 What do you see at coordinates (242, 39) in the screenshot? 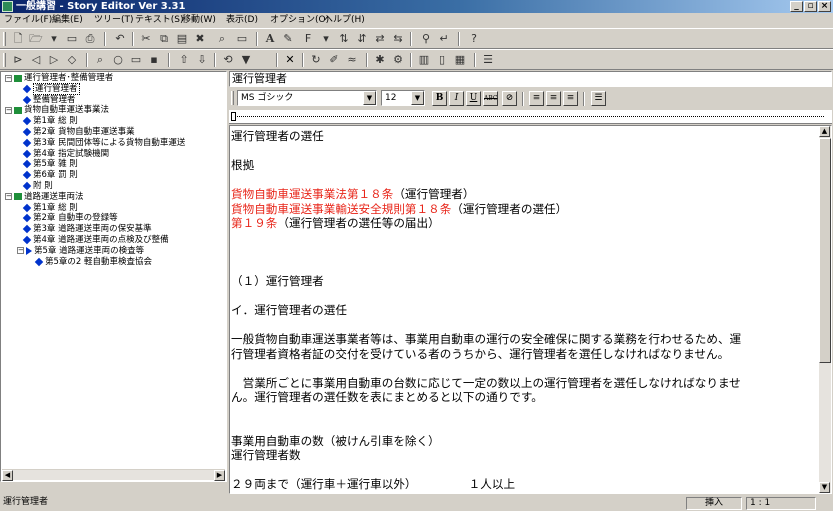
I see `window-icon: ▭` at bounding box center [242, 39].